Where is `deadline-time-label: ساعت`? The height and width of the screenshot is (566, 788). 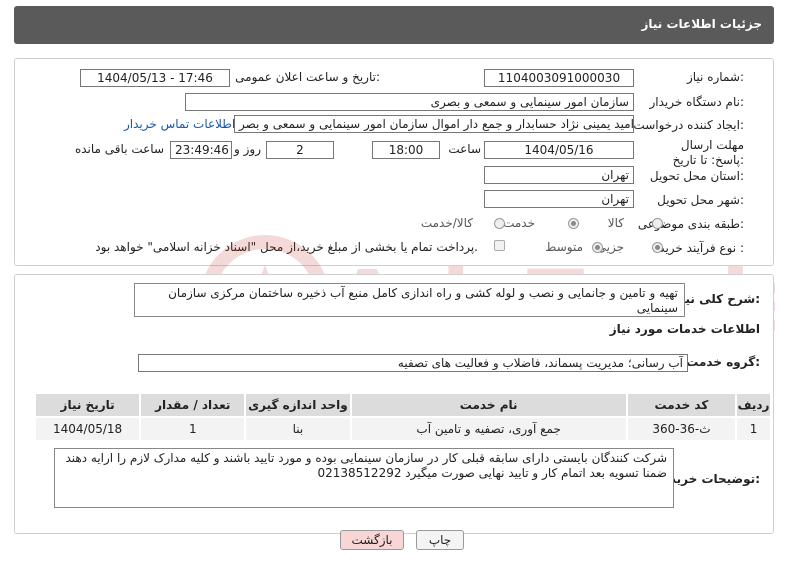 deadline-time-label: ساعت is located at coordinates (464, 149).